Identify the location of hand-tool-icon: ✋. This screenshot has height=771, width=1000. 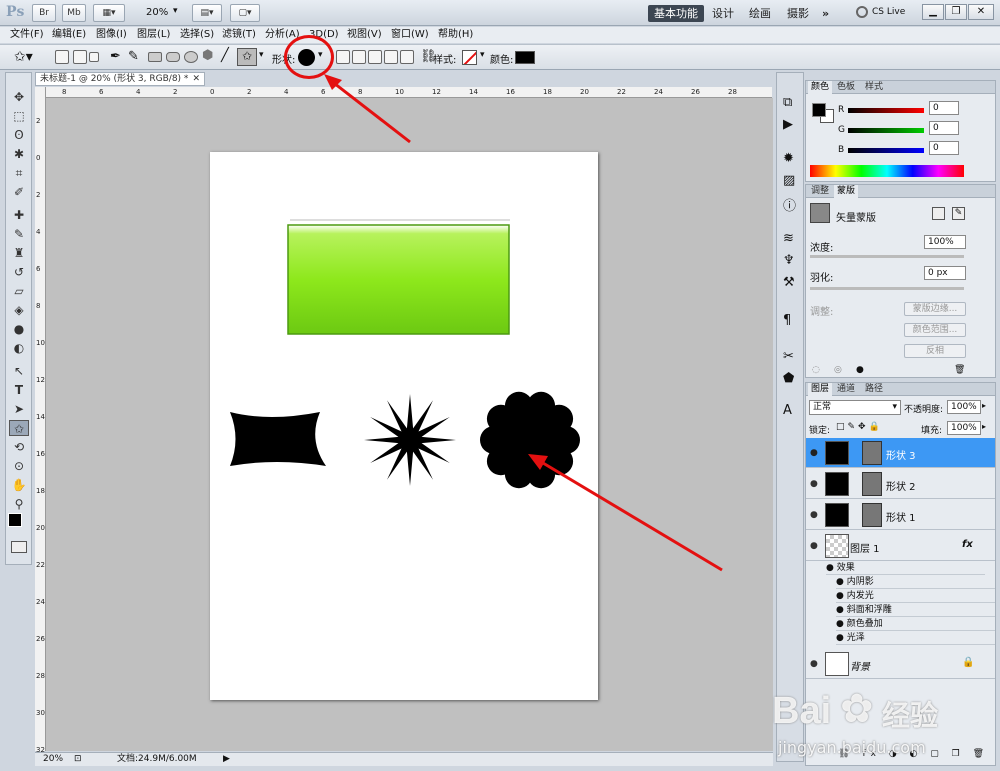
(19, 485).